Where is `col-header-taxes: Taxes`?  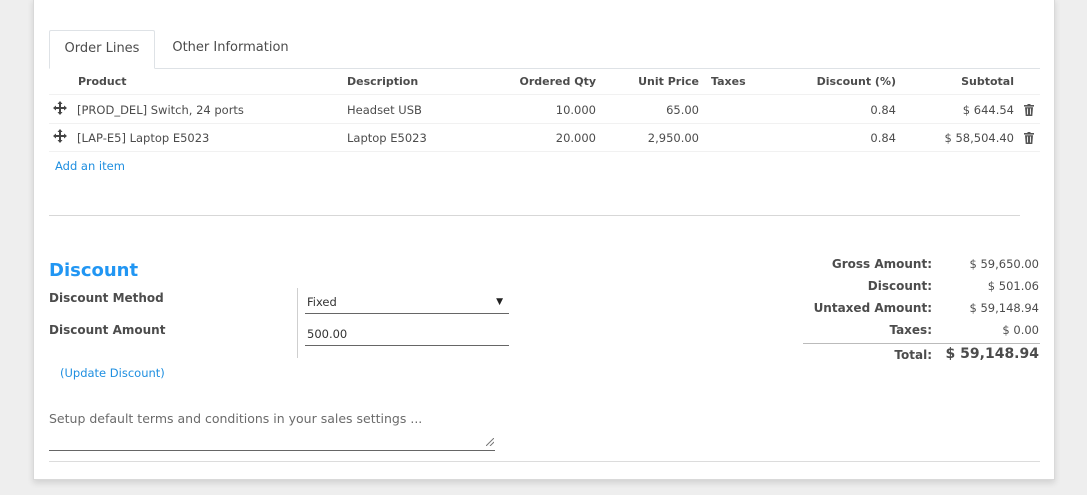
col-header-taxes: Taxes is located at coordinates (728, 81).